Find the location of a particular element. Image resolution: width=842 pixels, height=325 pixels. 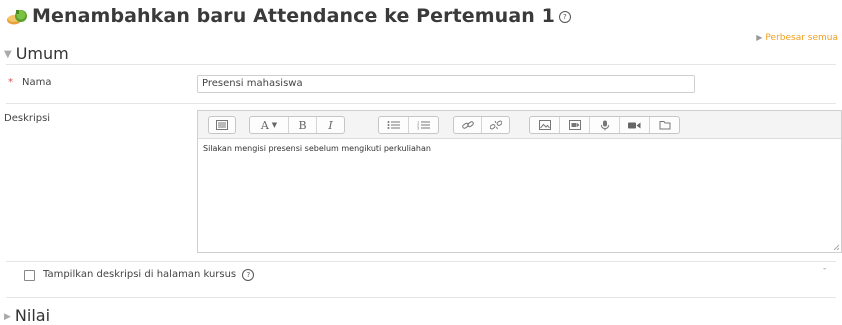

expand-all-link: ▶ Perbesar semua is located at coordinates (797, 38).